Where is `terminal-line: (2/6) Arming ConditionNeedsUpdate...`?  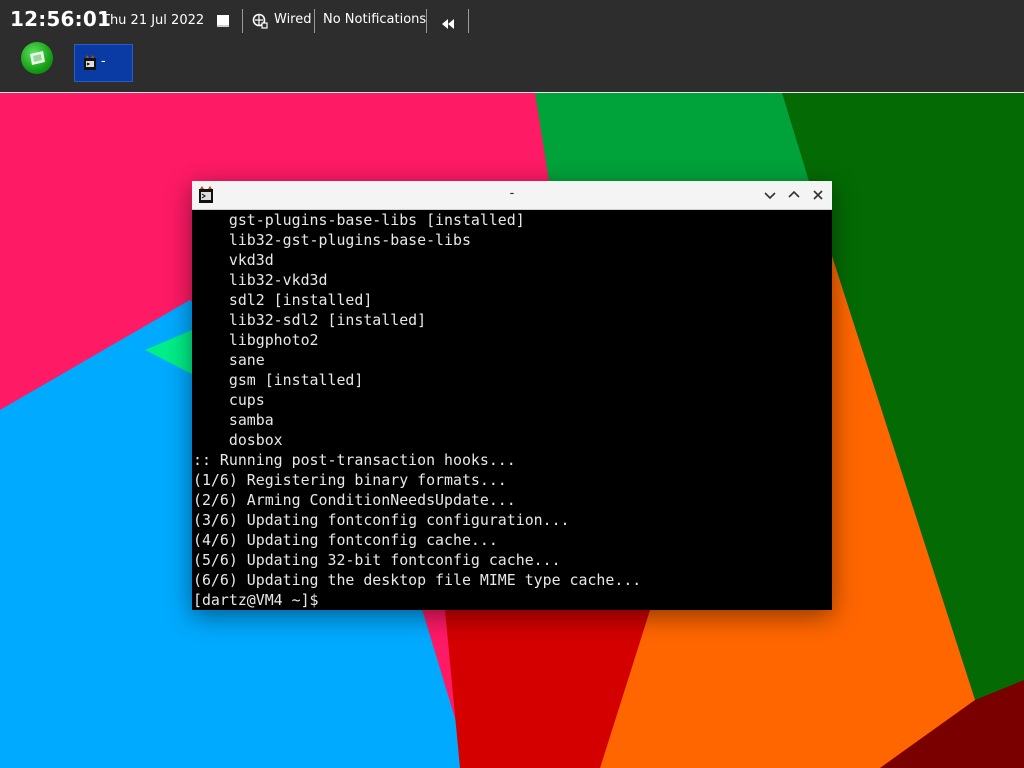
terminal-line: (2/6) Arming ConditionNeedsUpdate... is located at coordinates (354, 500).